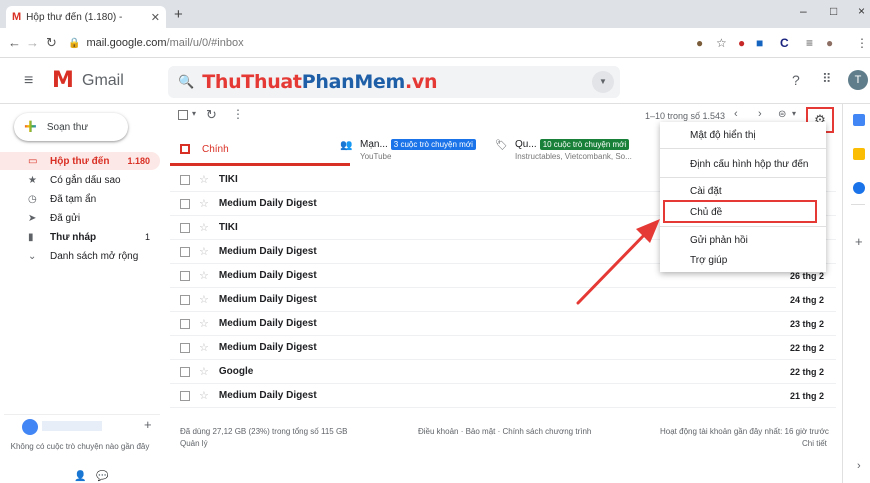 This screenshot has width=870, height=483. What do you see at coordinates (759, 43) in the screenshot?
I see `extension-icon: ■` at bounding box center [759, 43].